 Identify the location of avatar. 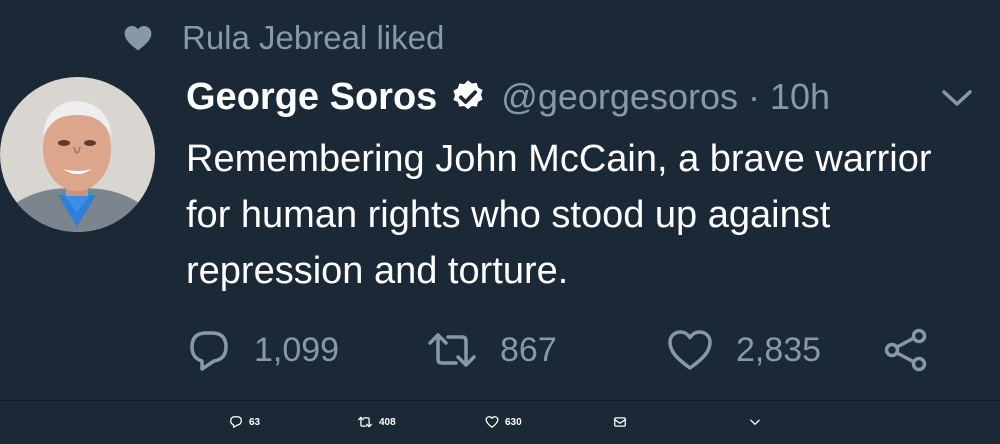
(77, 154).